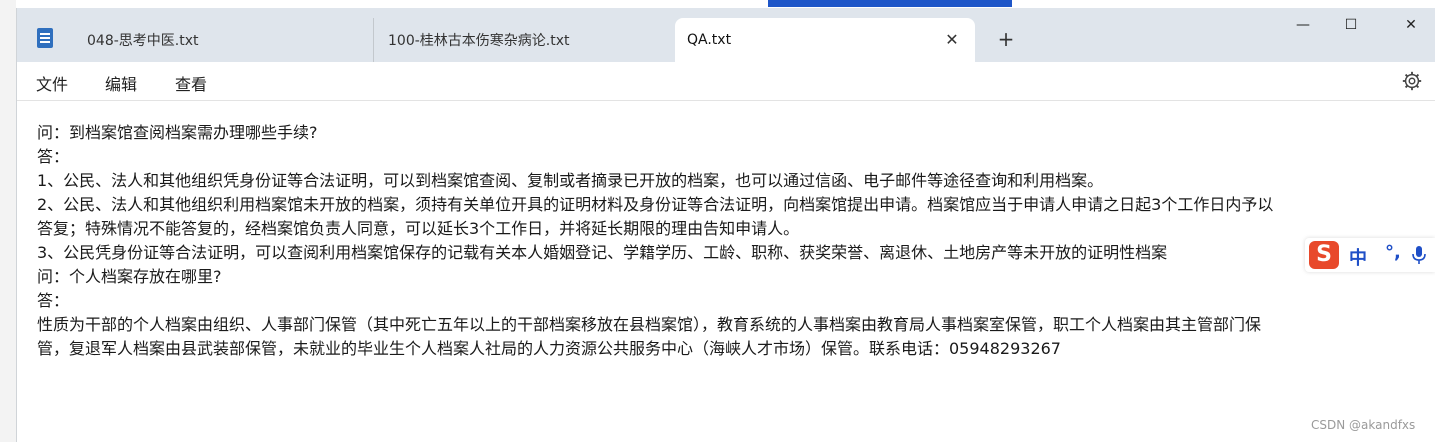  I want to click on ime-mode-indicator: 中, so click(1358, 257).